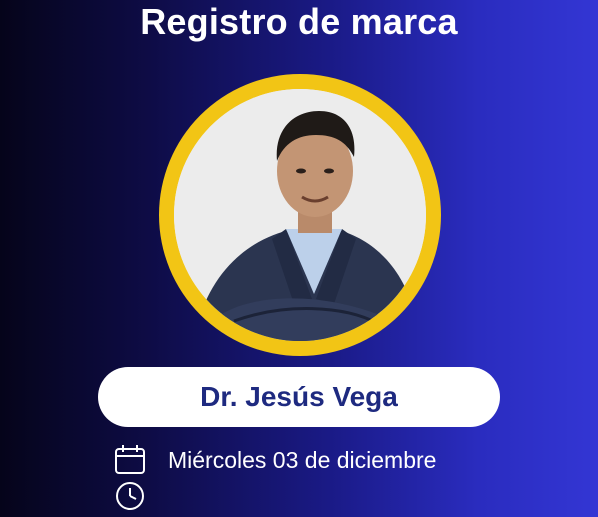 The width and height of the screenshot is (598, 517). Describe the element at coordinates (130, 460) in the screenshot. I see `calendar-icon` at that location.